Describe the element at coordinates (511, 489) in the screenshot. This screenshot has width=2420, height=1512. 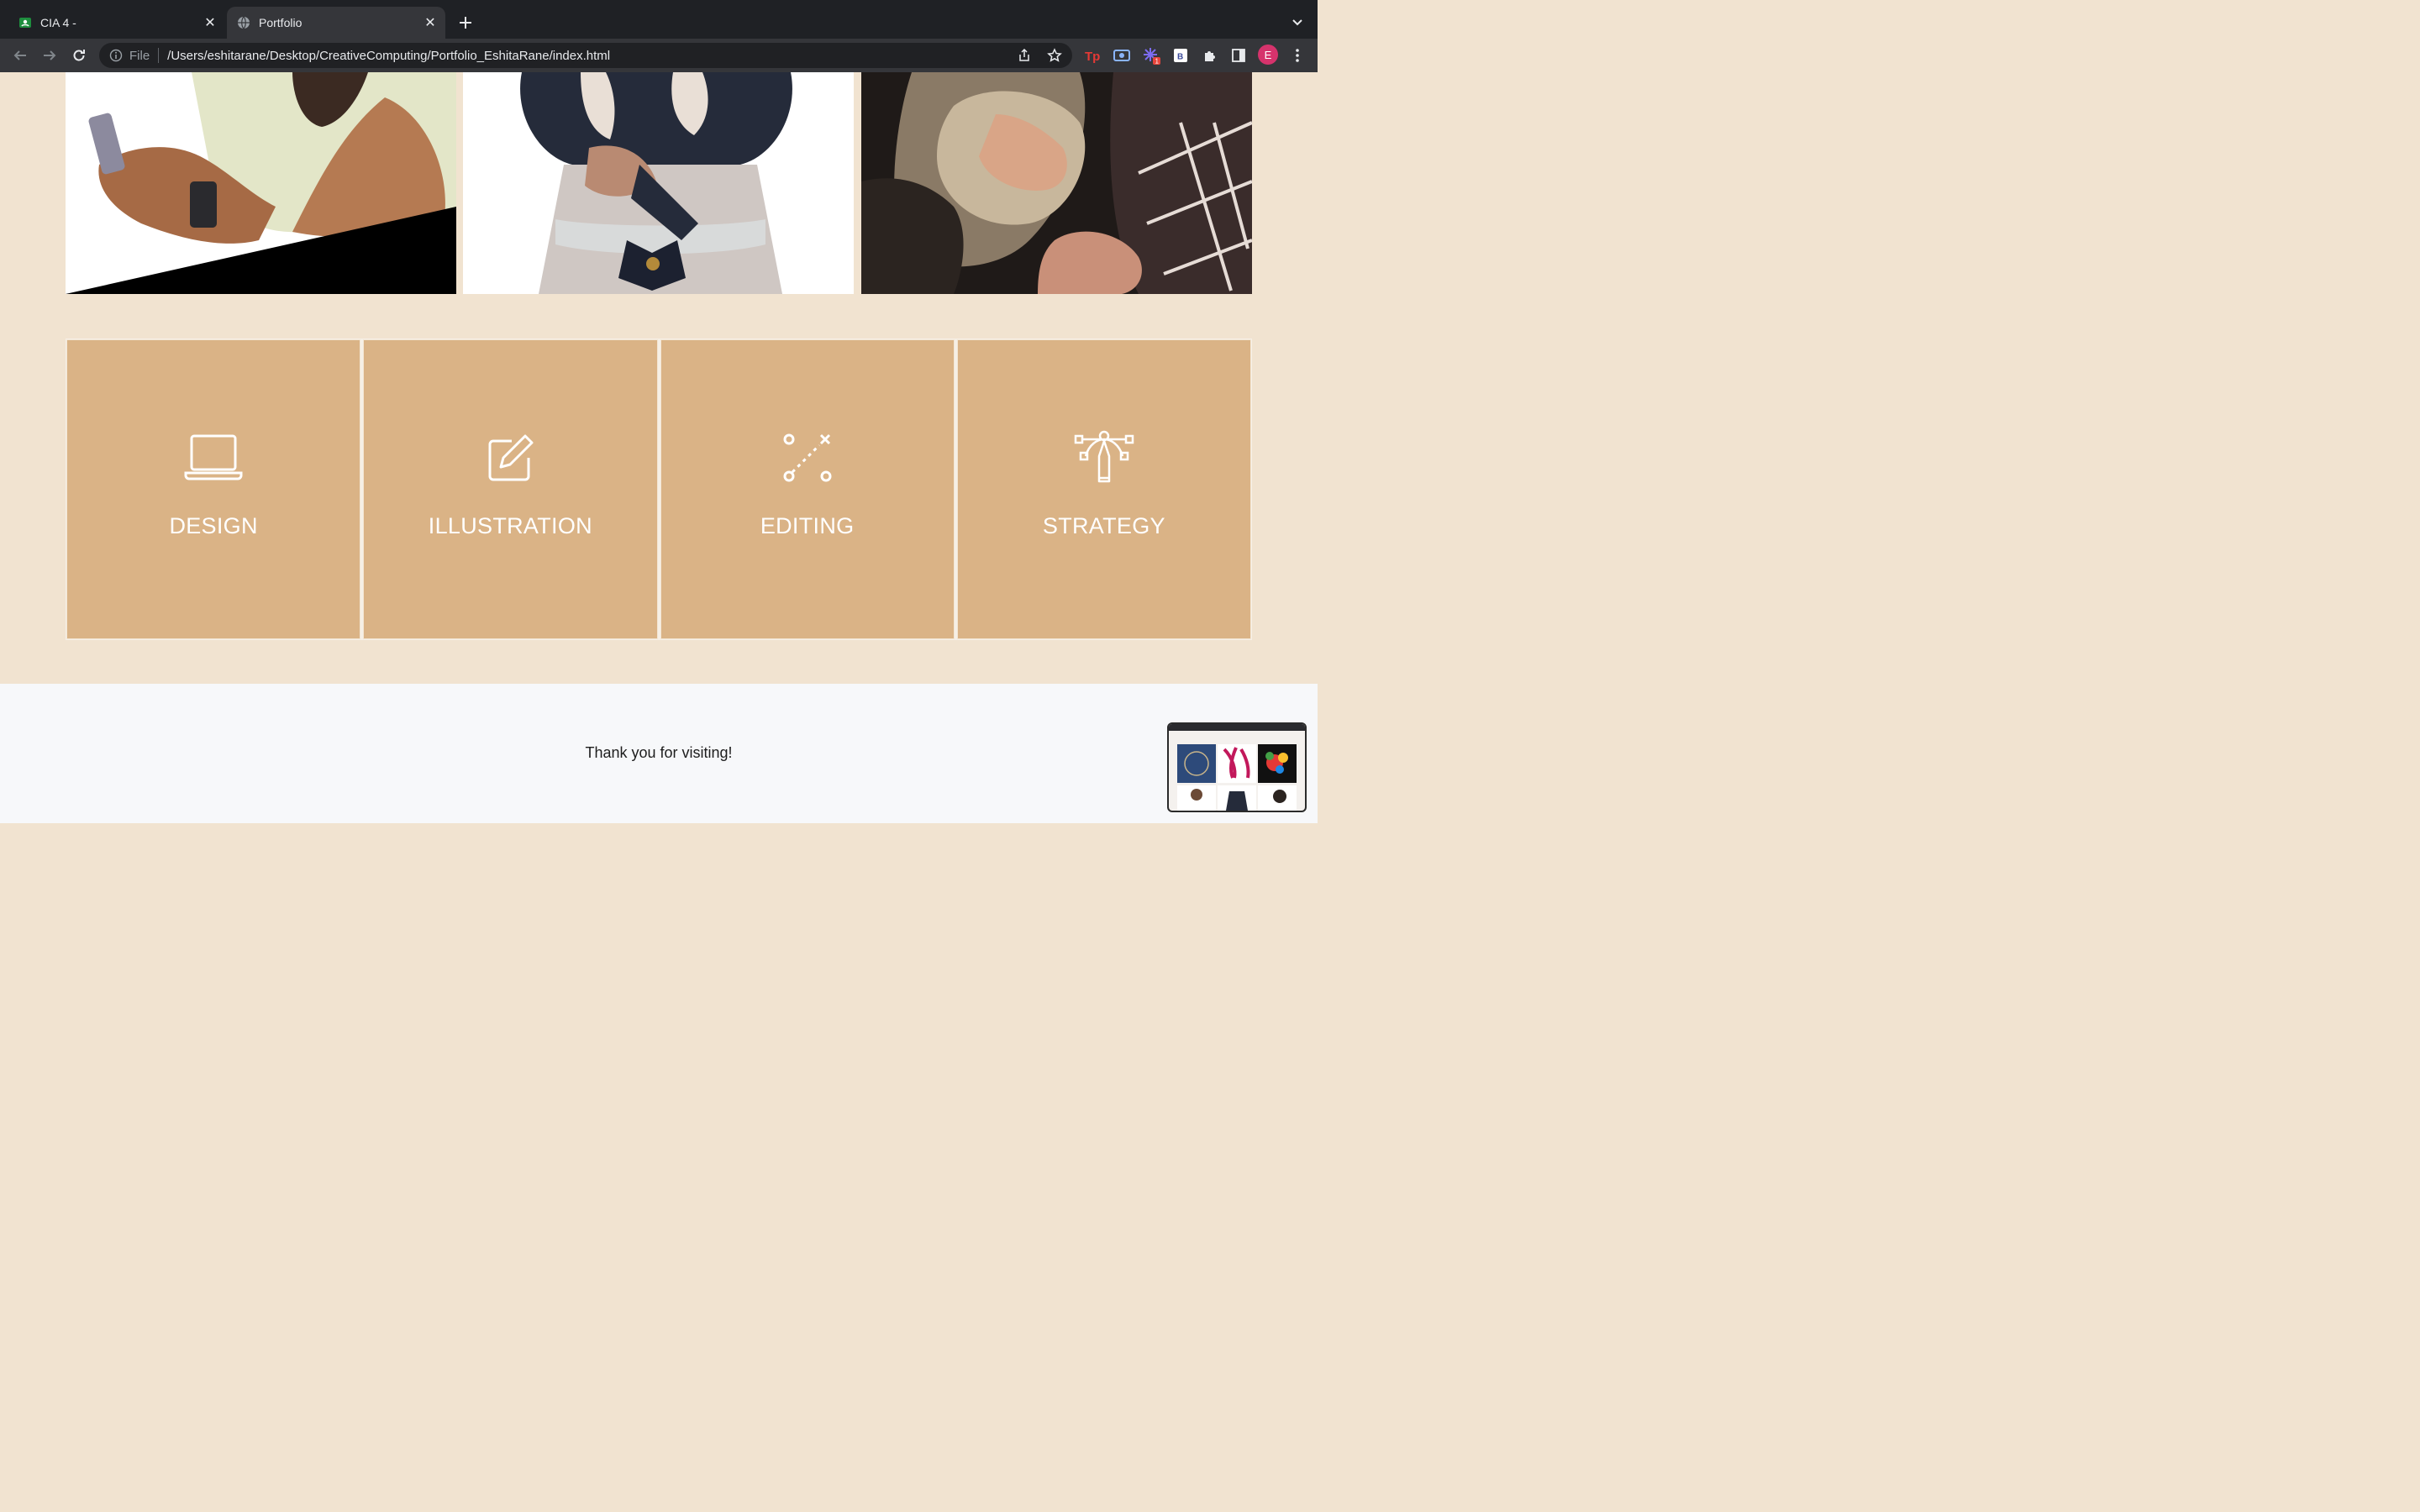
I see `service-card-illustration: ILLUSTRATION` at that location.